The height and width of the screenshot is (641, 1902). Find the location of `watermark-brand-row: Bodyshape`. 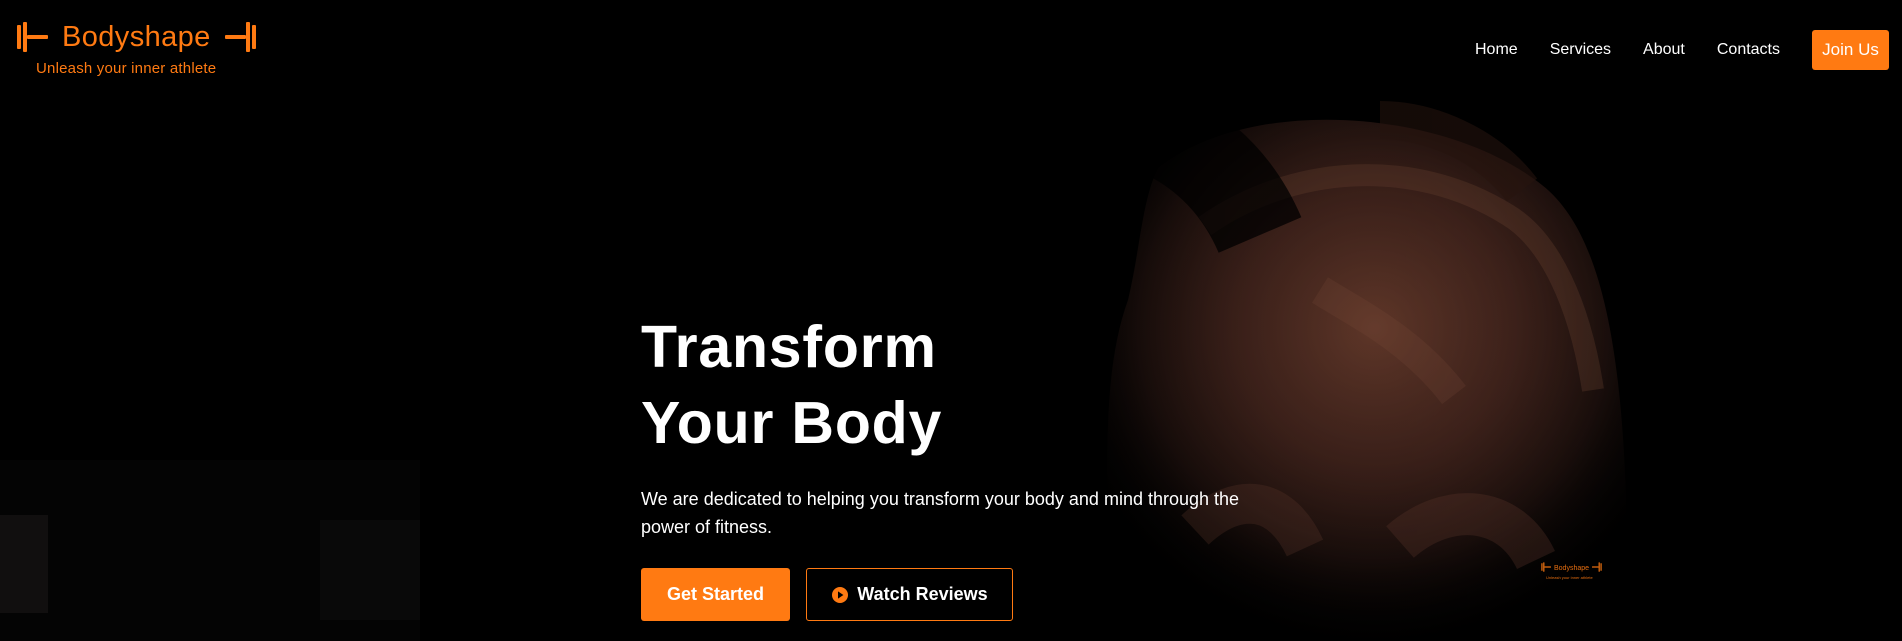

watermark-brand-row: Bodyshape is located at coordinates (1583, 568).